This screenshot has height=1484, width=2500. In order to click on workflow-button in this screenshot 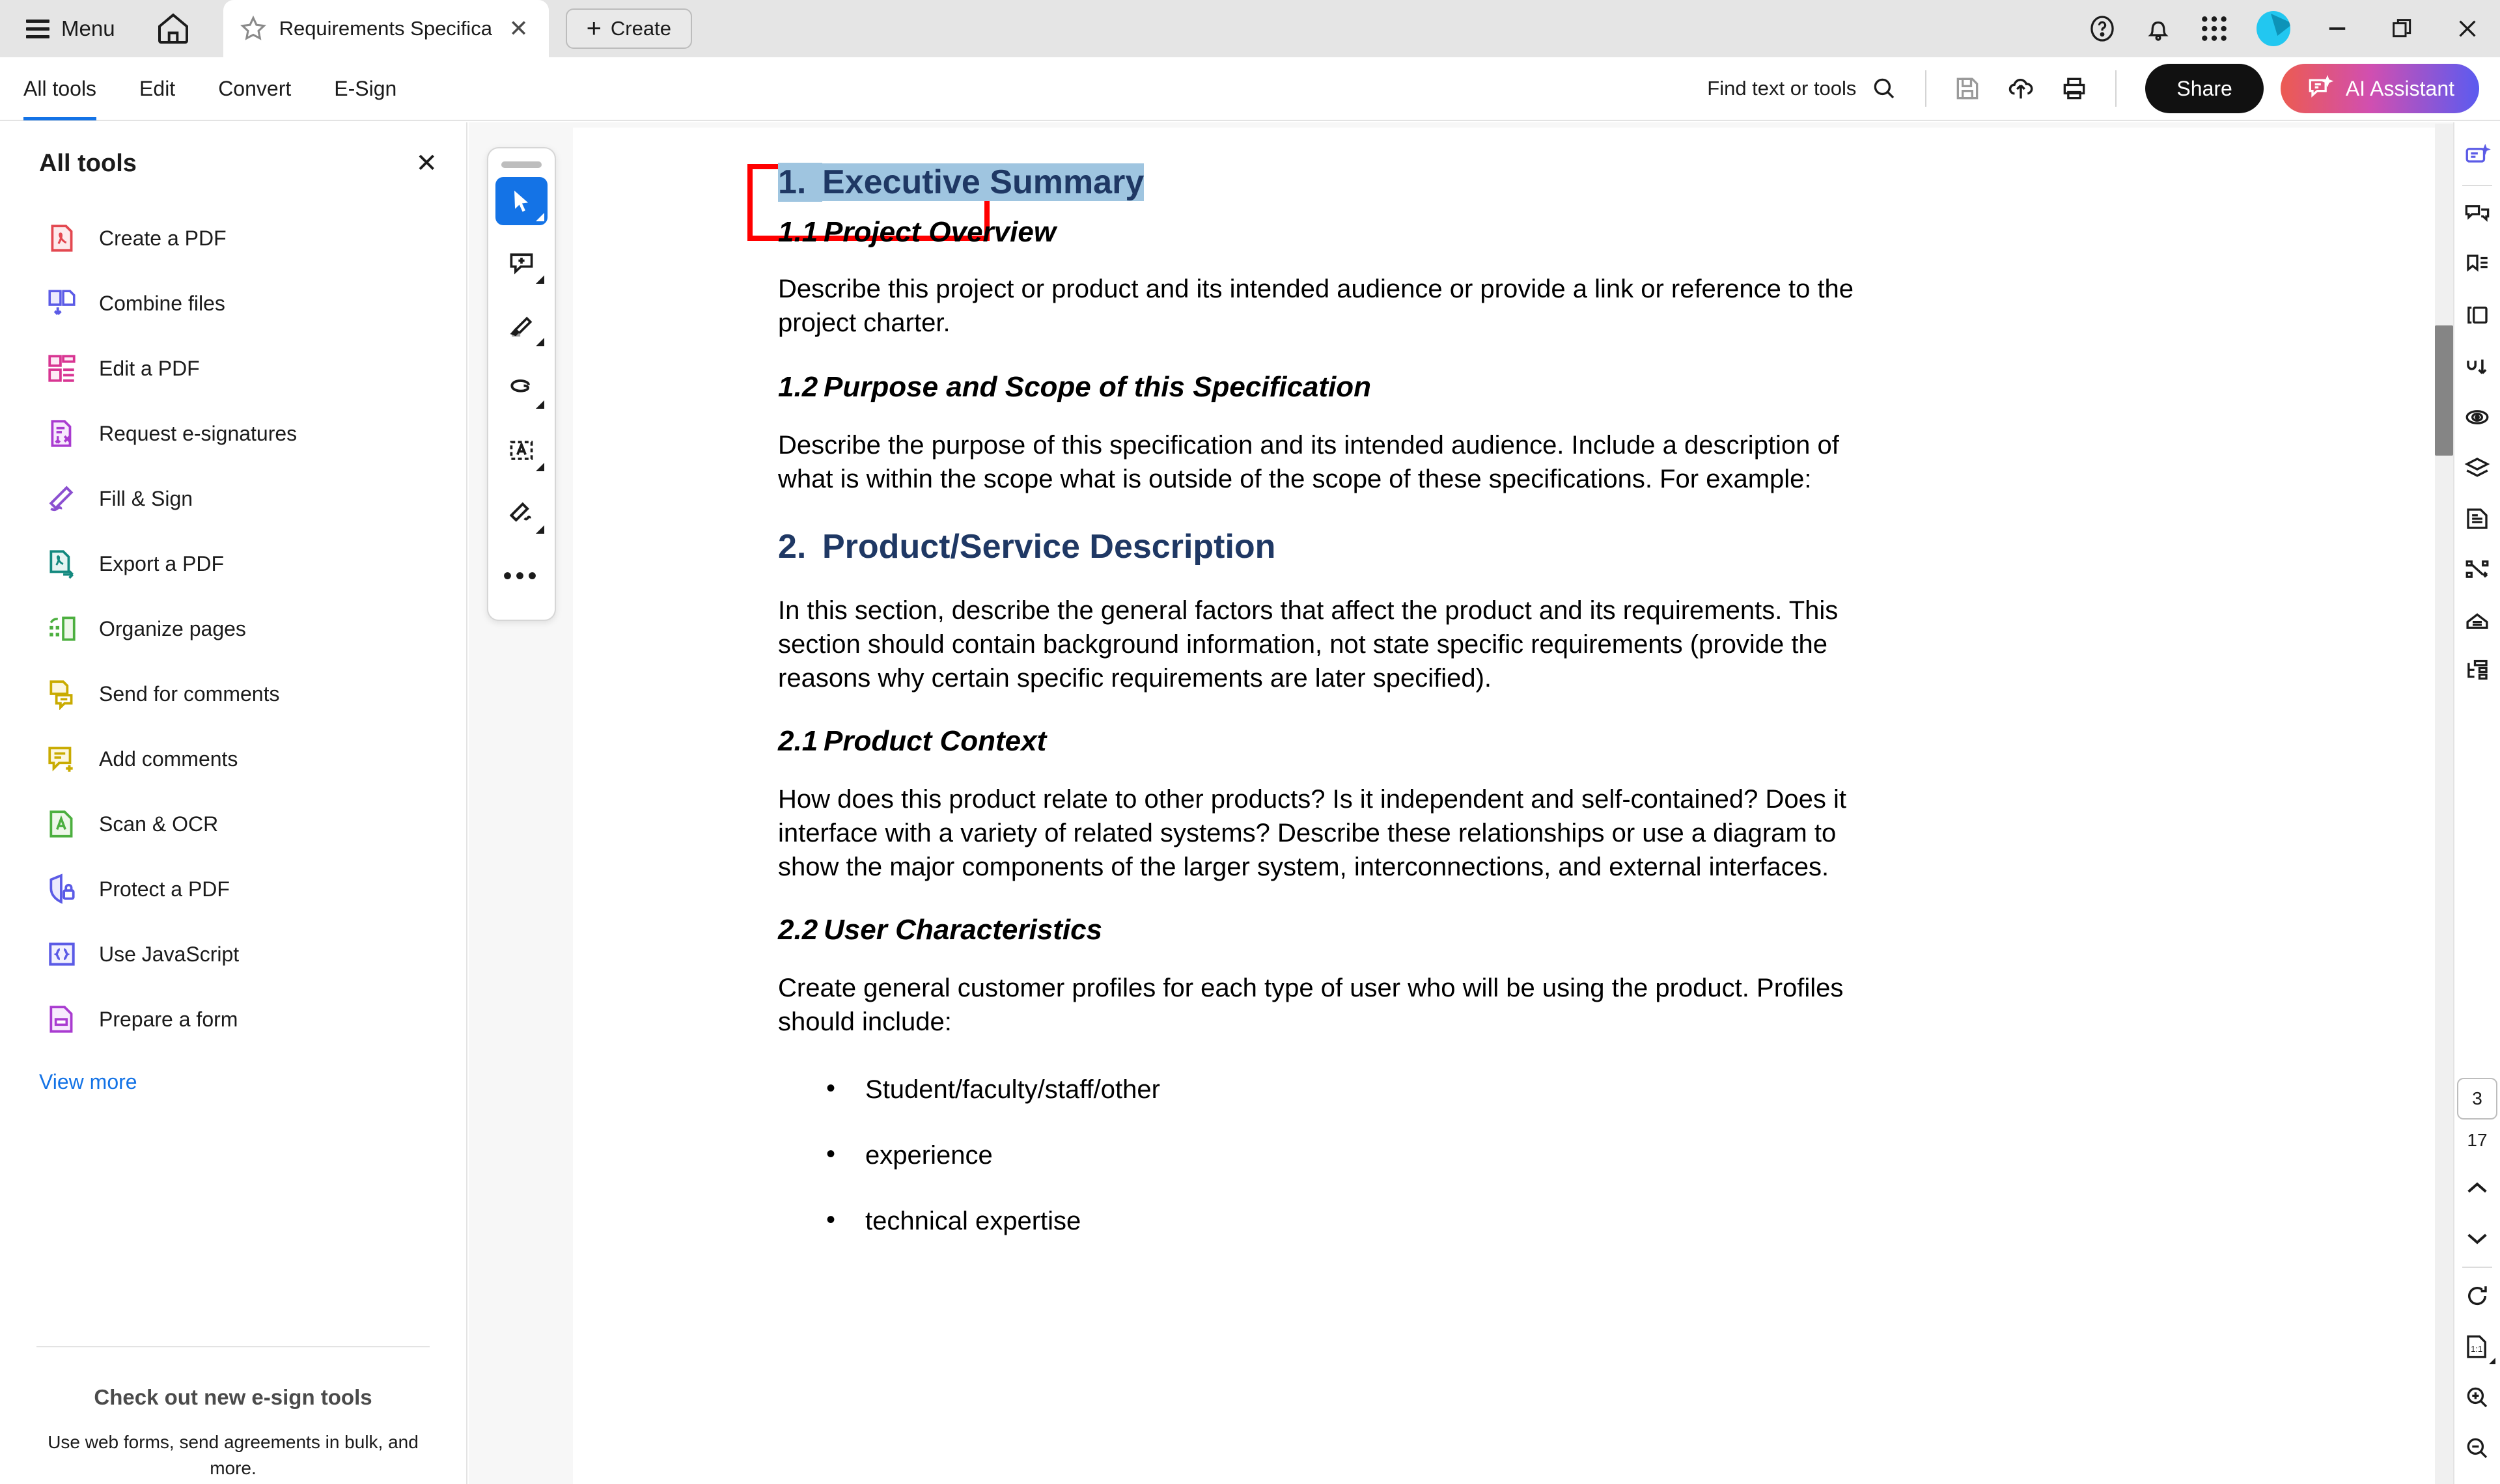, I will do `click(2477, 569)`.